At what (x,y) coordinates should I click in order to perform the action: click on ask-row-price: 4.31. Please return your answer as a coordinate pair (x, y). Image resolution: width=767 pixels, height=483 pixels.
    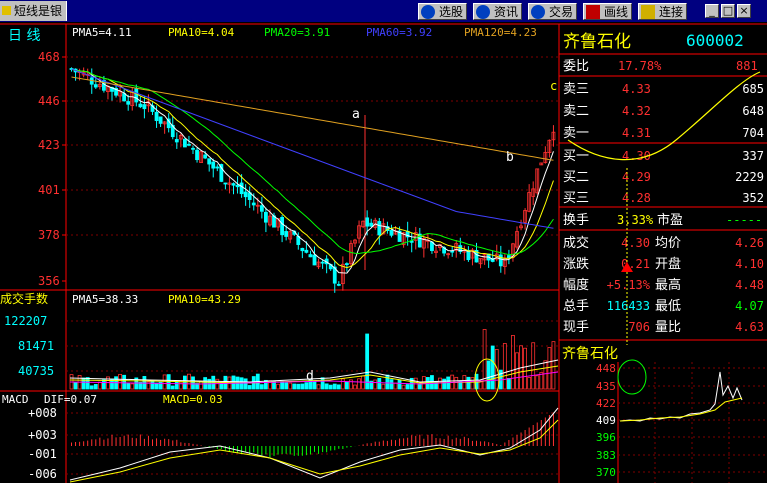
    Looking at the image, I should click on (636, 133).